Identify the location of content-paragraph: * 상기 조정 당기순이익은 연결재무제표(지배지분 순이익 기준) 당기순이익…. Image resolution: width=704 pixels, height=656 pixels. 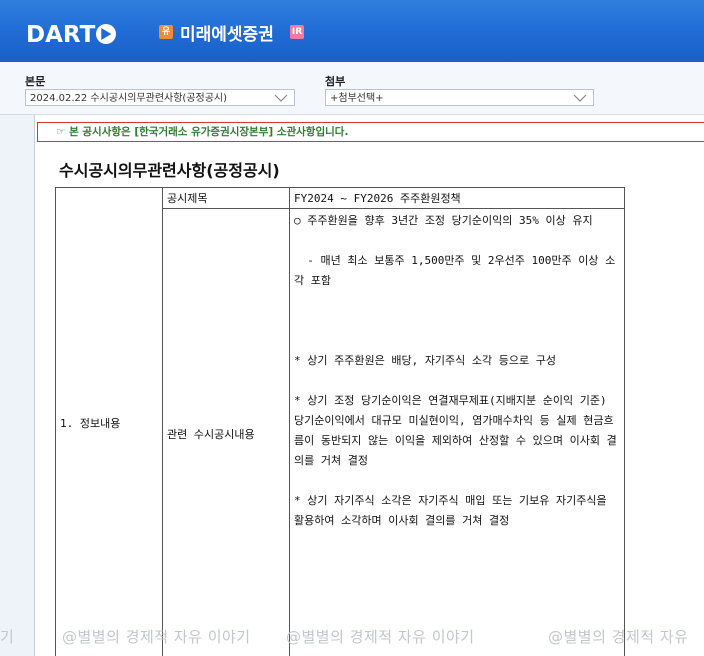
(455, 430).